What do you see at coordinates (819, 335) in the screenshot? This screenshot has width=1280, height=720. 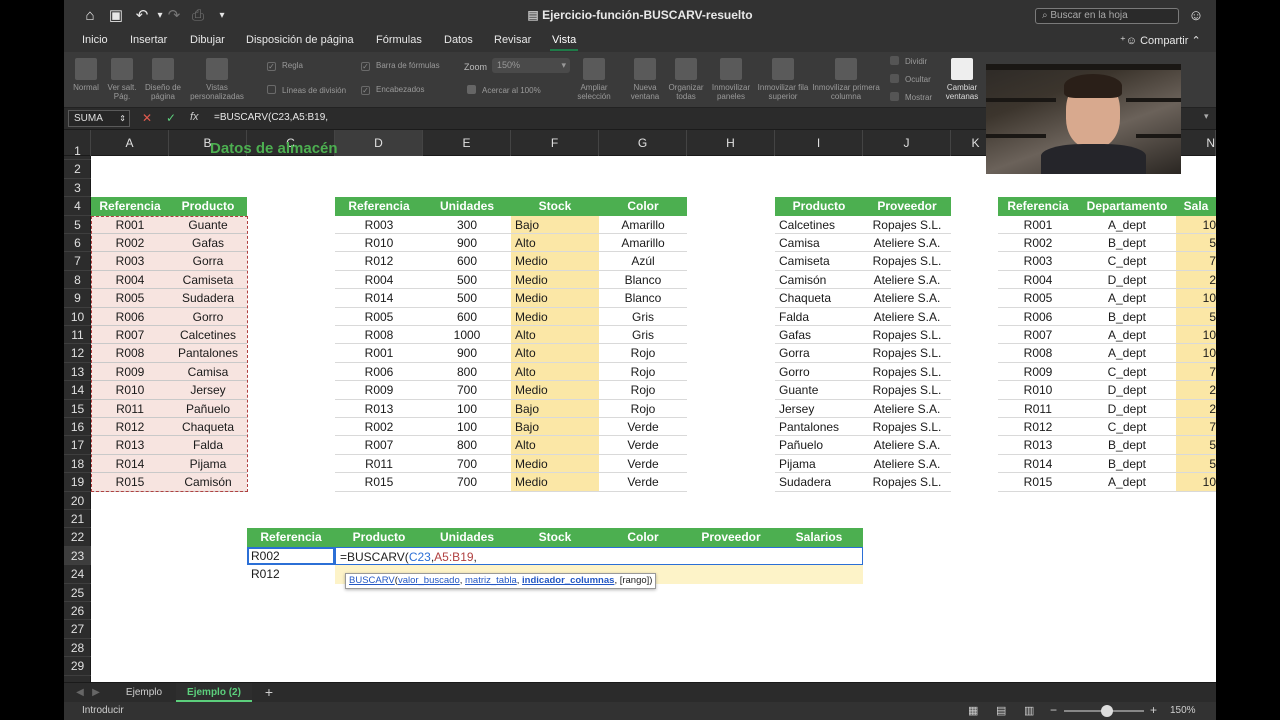 I see `table3-cell-product: Gafas` at bounding box center [819, 335].